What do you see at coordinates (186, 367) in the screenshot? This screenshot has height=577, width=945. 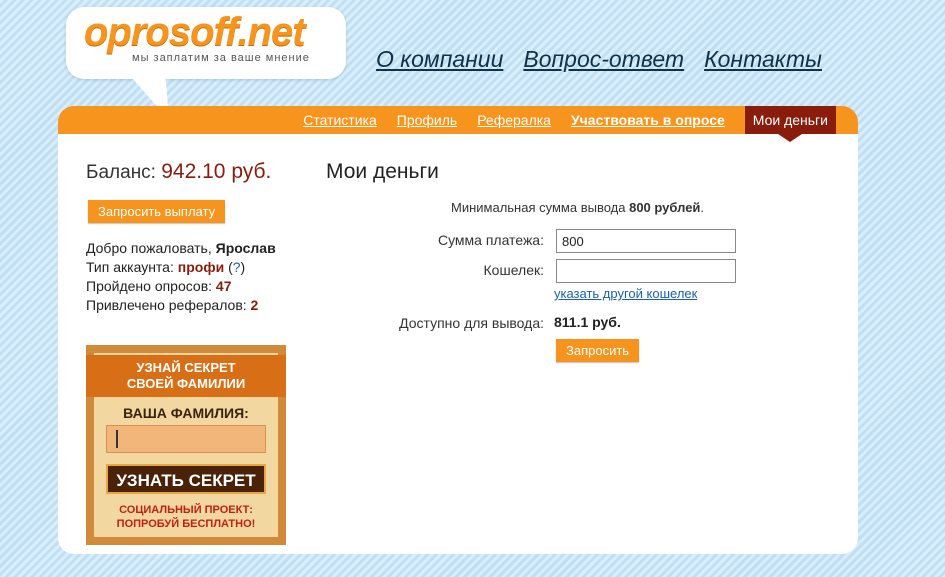 I see `ad-ribbon-line1: УЗНАЙ СЕКРЕТ` at bounding box center [186, 367].